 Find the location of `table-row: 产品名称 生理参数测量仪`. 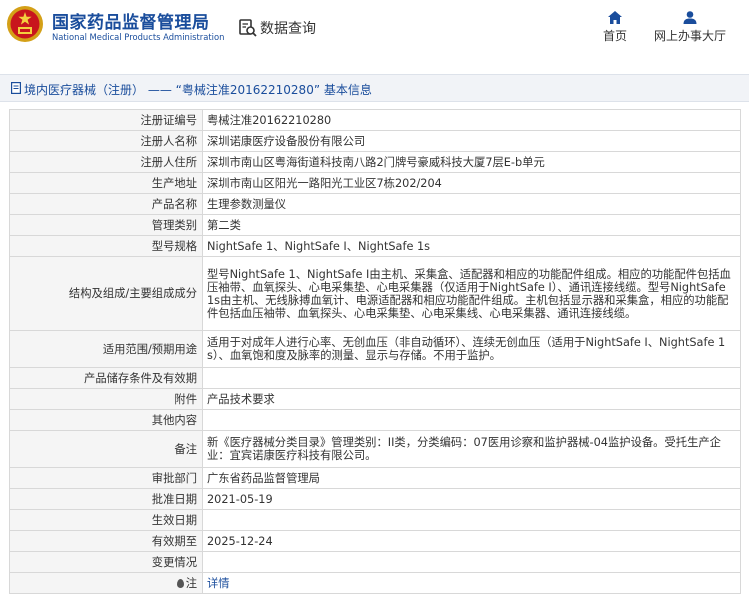

table-row: 产品名称 生理参数测量仪 is located at coordinates (375, 204).